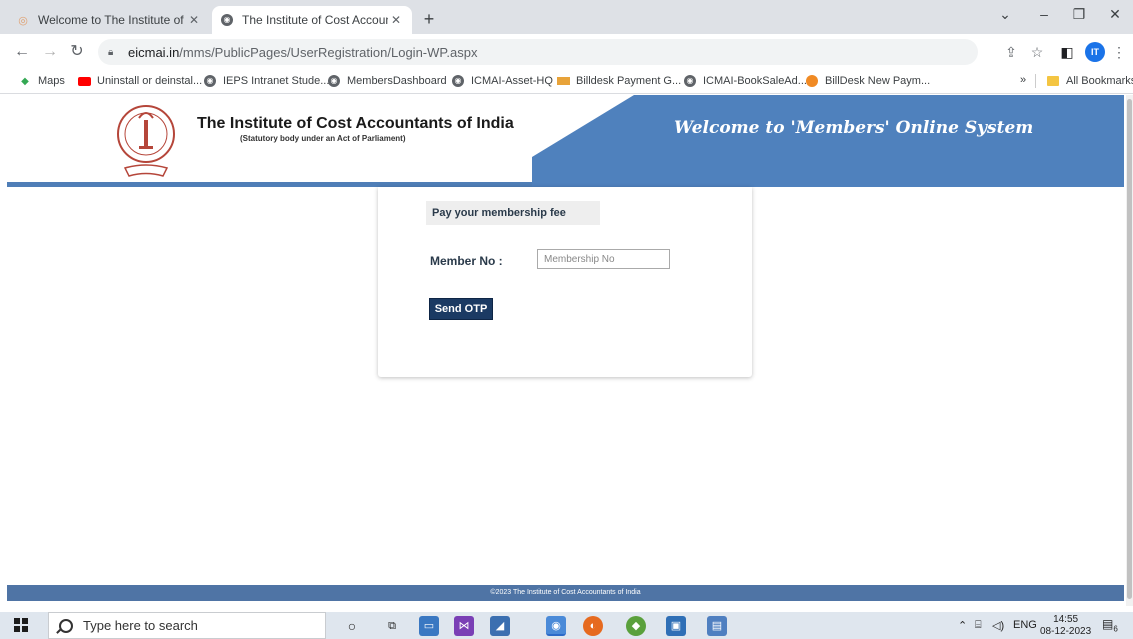 The height and width of the screenshot is (639, 1133). I want to click on bookmark-label: ICMAI-Asset-HQ, so click(512, 81).